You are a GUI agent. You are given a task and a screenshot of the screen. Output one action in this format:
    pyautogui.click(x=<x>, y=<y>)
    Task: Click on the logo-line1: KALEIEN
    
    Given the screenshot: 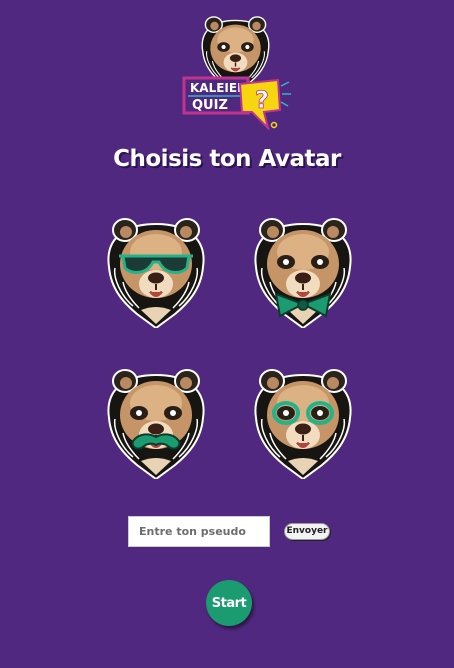 What is the action you would take?
    pyautogui.click(x=218, y=88)
    